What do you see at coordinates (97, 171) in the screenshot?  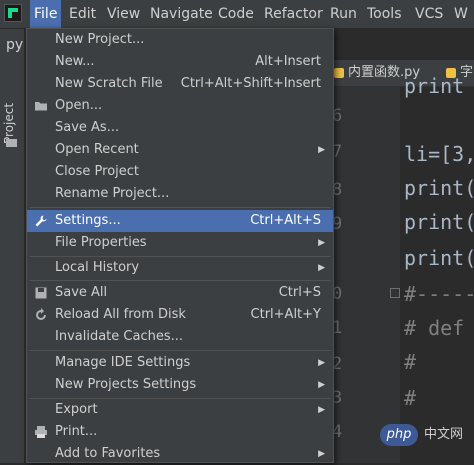 I see `menu-item-label: Close Project` at bounding box center [97, 171].